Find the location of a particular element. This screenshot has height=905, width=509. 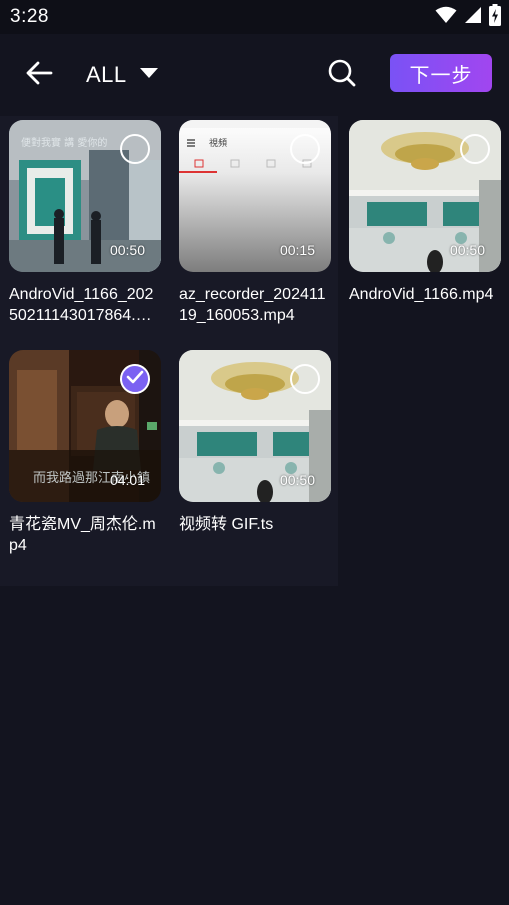

filter-label: ALL is located at coordinates (106, 74).